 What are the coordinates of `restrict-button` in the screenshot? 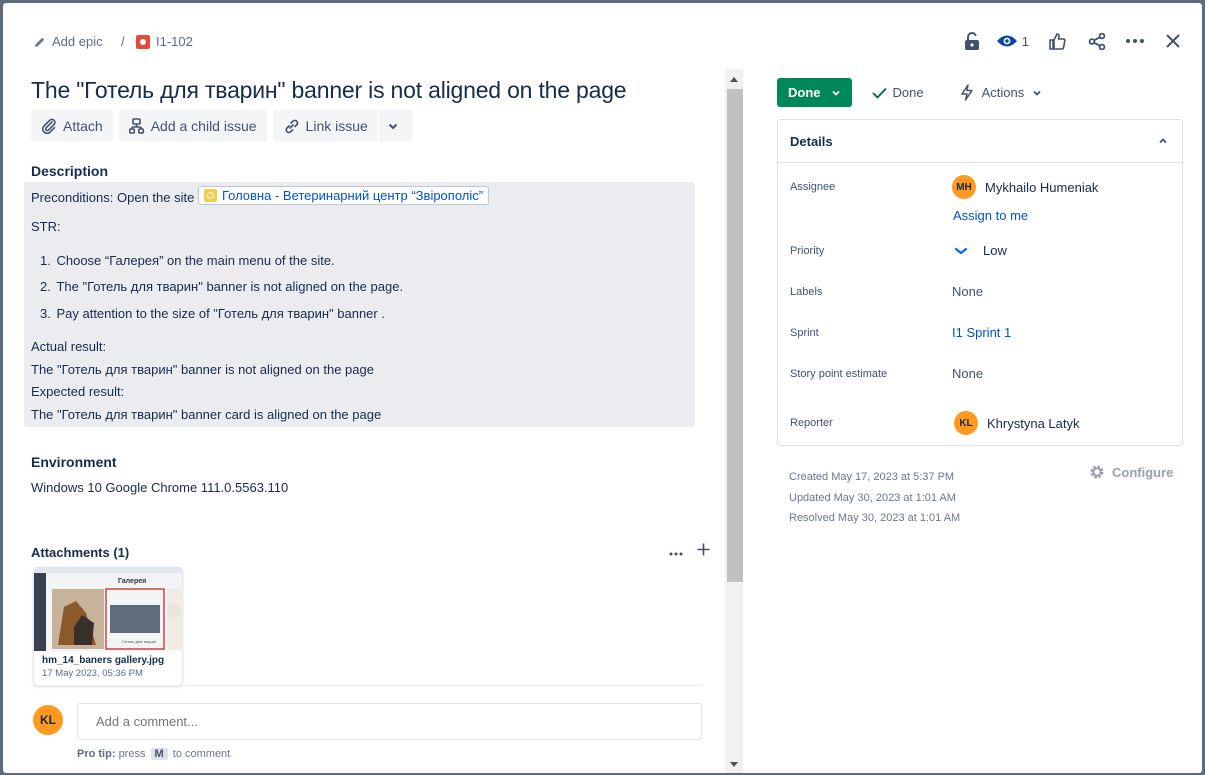 It's located at (972, 41).